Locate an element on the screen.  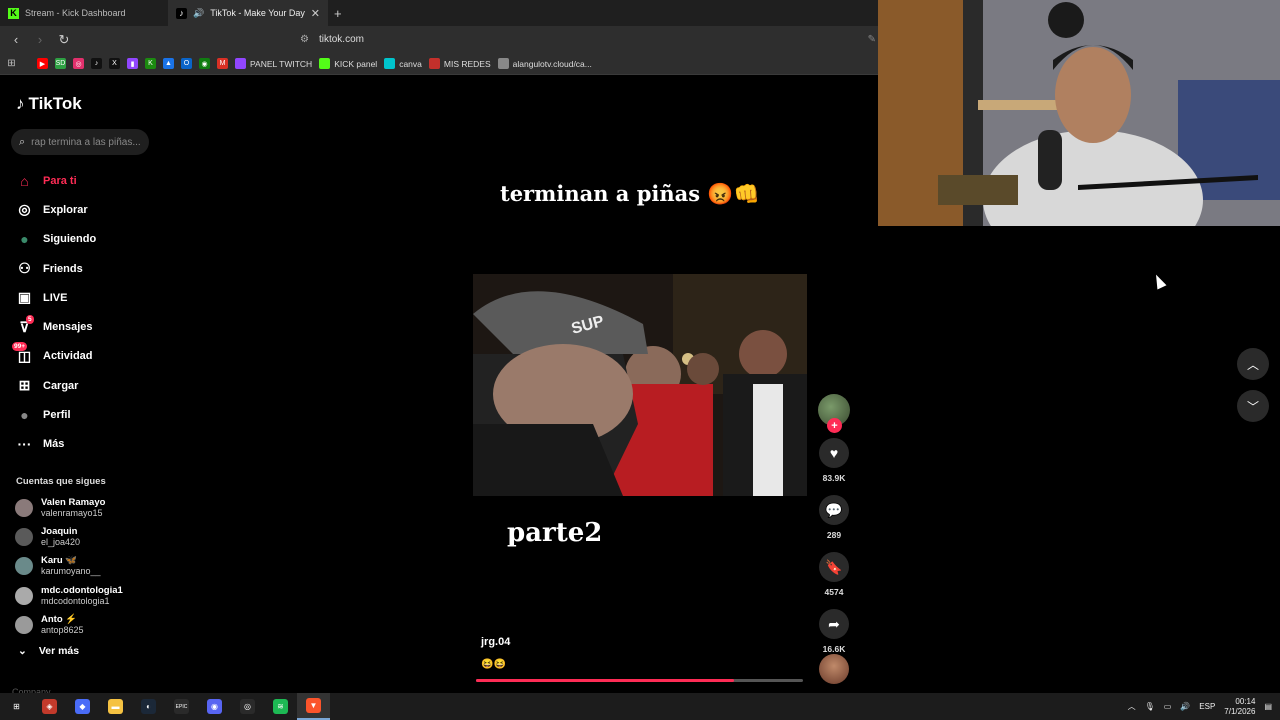
taskbar-app: ≋ is located at coordinates (280, 706).